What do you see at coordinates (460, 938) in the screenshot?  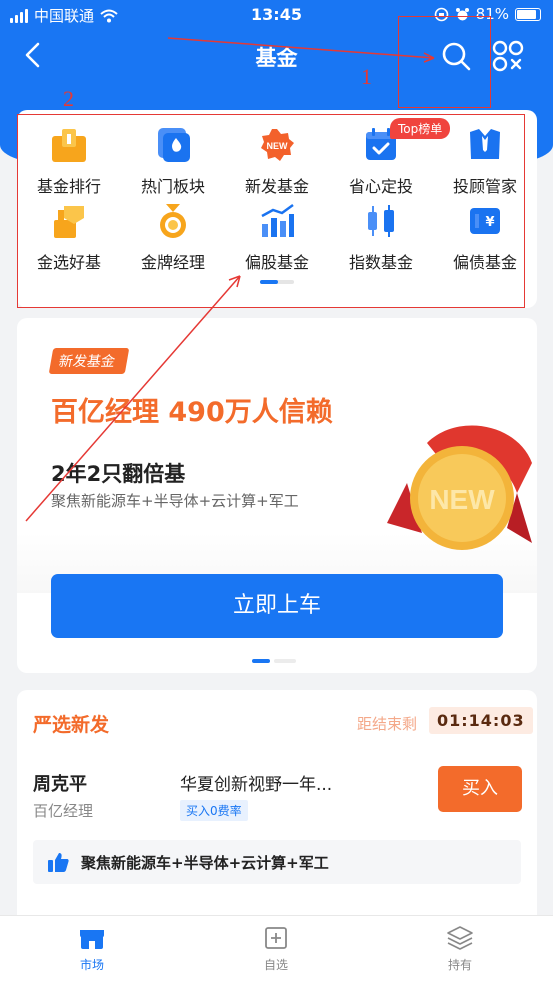 I see `holdings-icon` at bounding box center [460, 938].